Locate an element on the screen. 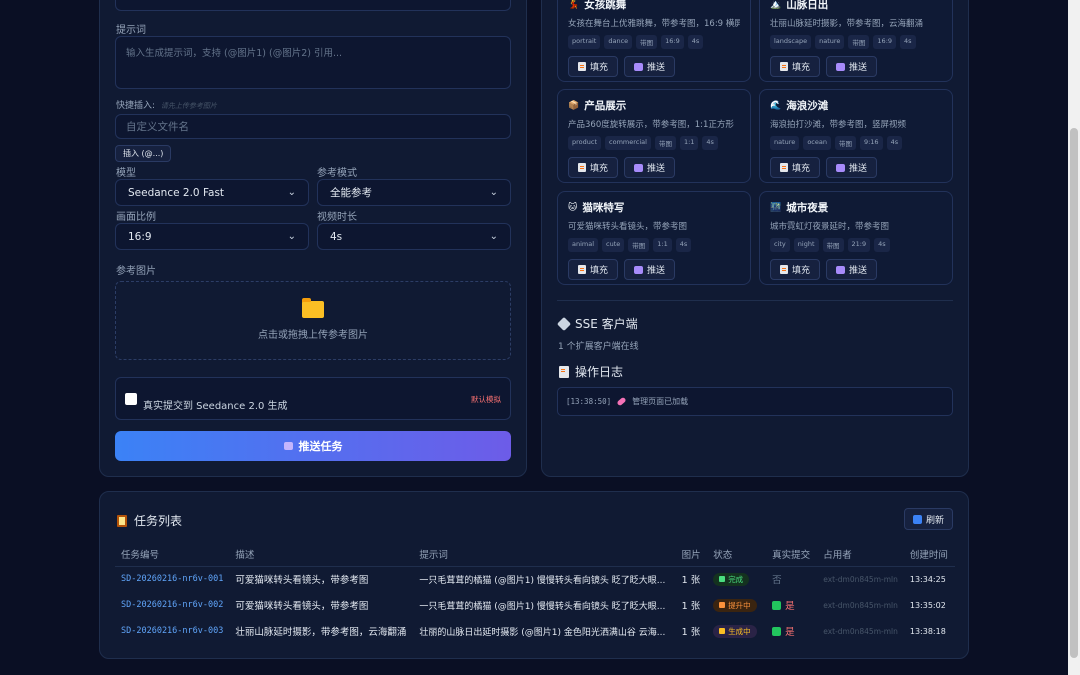 The width and height of the screenshot is (1080, 675). insert-button: 插入 (@...) is located at coordinates (143, 153).